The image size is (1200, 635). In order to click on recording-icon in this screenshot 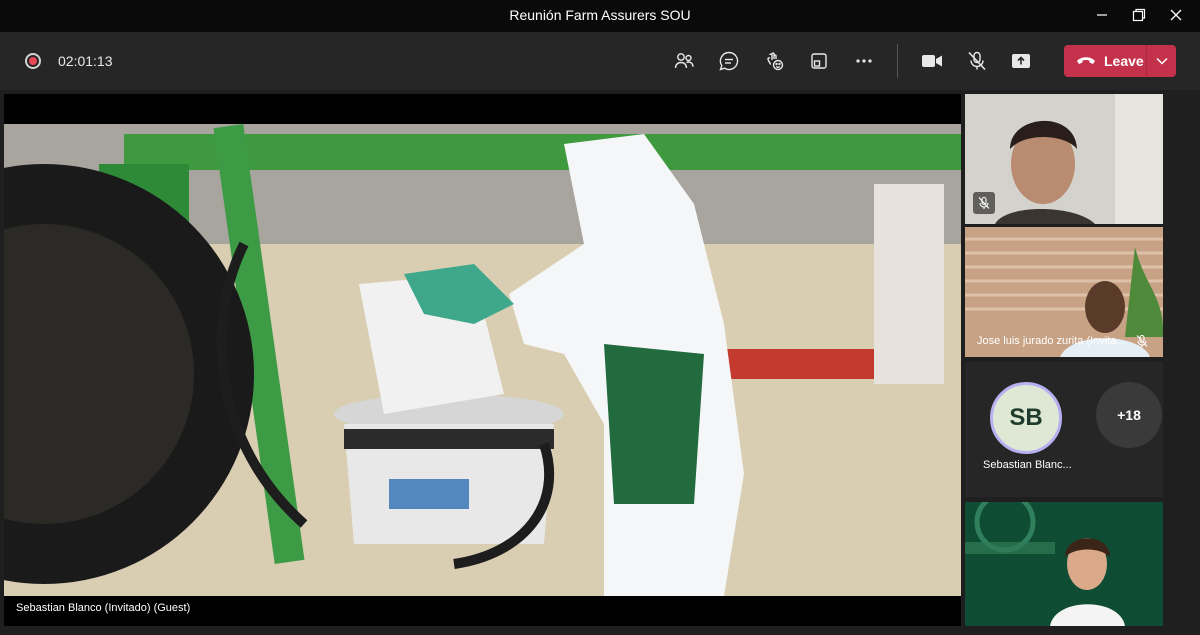, I will do `click(33, 61)`.